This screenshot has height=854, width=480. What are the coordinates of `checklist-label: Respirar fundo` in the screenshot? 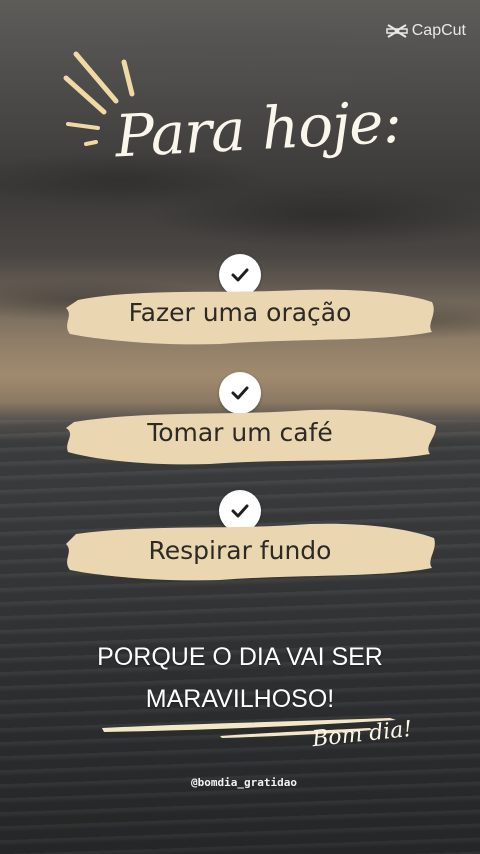 It's located at (240, 550).